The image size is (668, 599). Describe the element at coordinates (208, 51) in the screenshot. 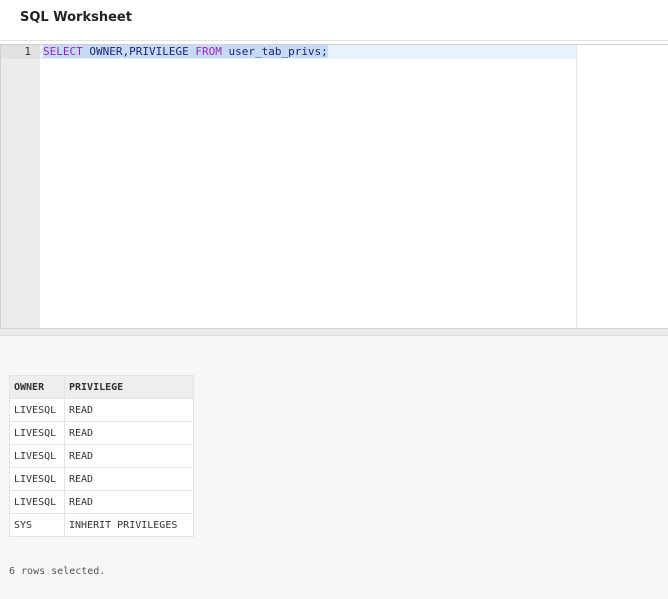

I see `keyword-from: FROM` at that location.